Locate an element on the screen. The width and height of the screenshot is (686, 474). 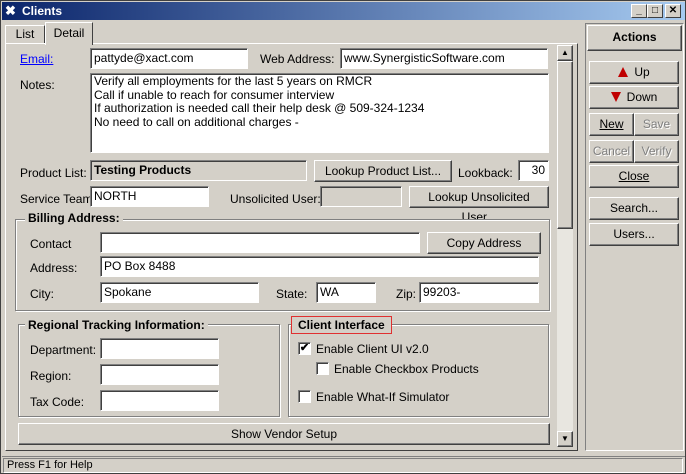
scroll-up-button: ▲ is located at coordinates (565, 53).